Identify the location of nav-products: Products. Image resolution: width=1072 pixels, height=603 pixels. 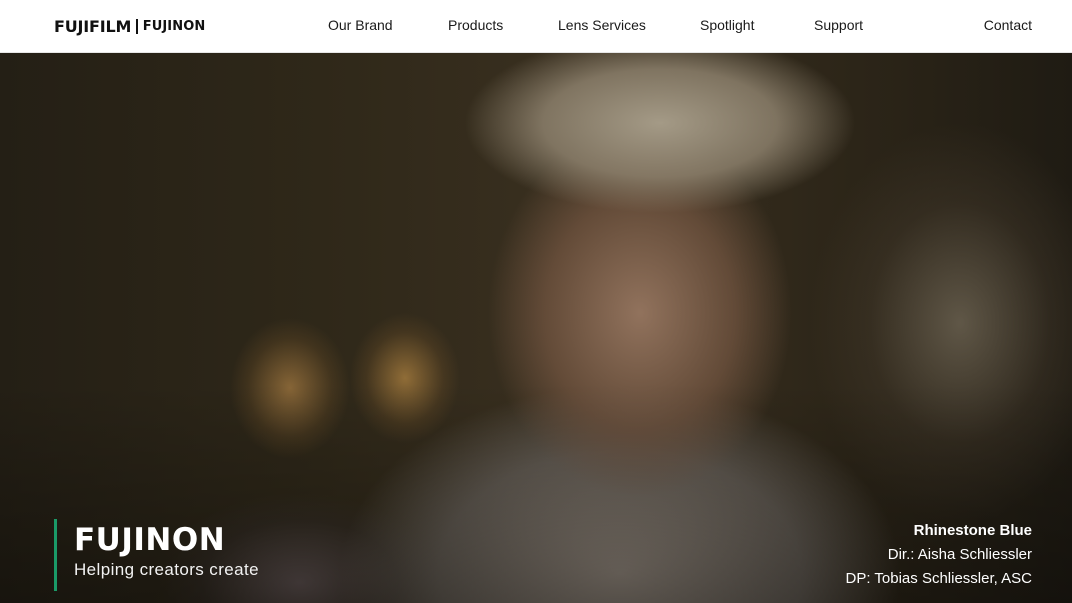
(475, 25).